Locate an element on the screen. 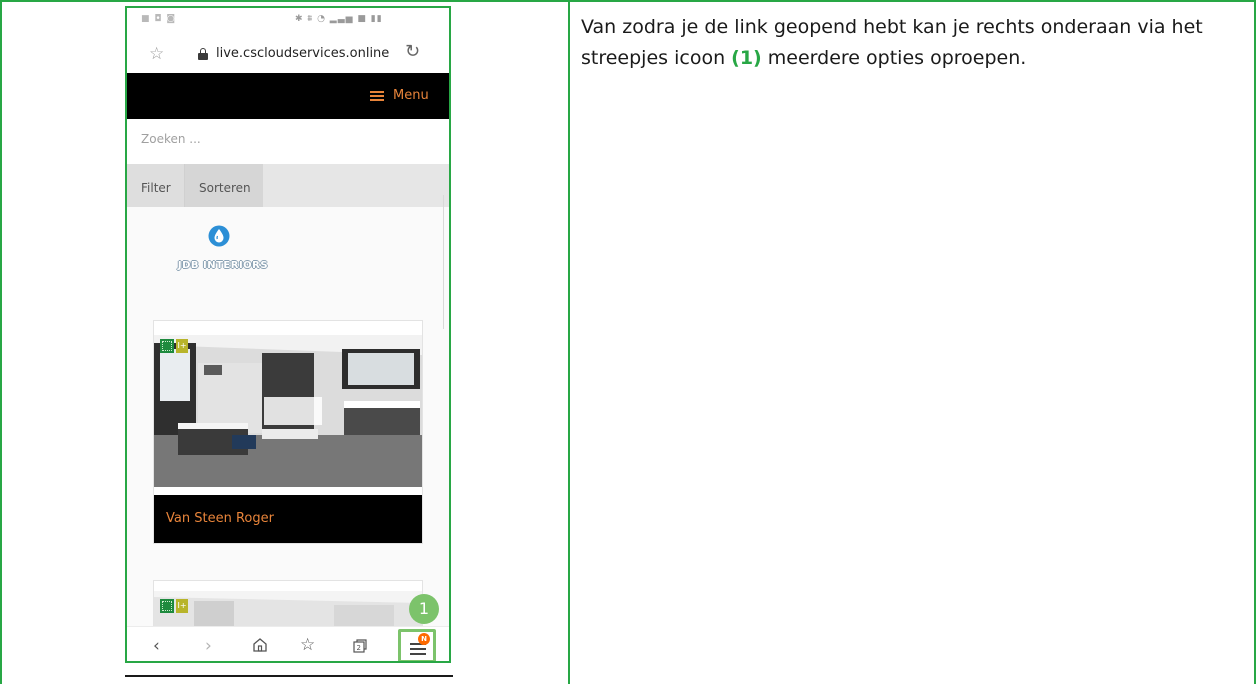  hamburger-icon is located at coordinates (377, 96).